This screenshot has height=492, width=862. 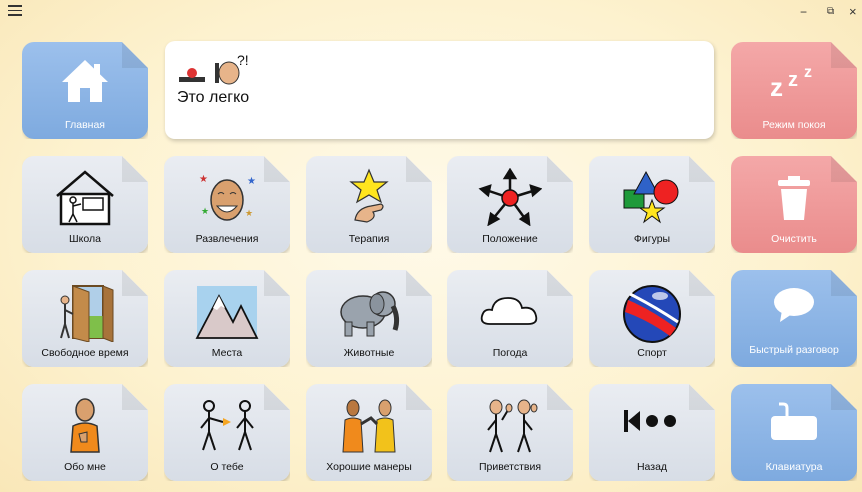 What do you see at coordinates (794, 467) in the screenshot?
I see `keyboard-label: Клавиатура` at bounding box center [794, 467].